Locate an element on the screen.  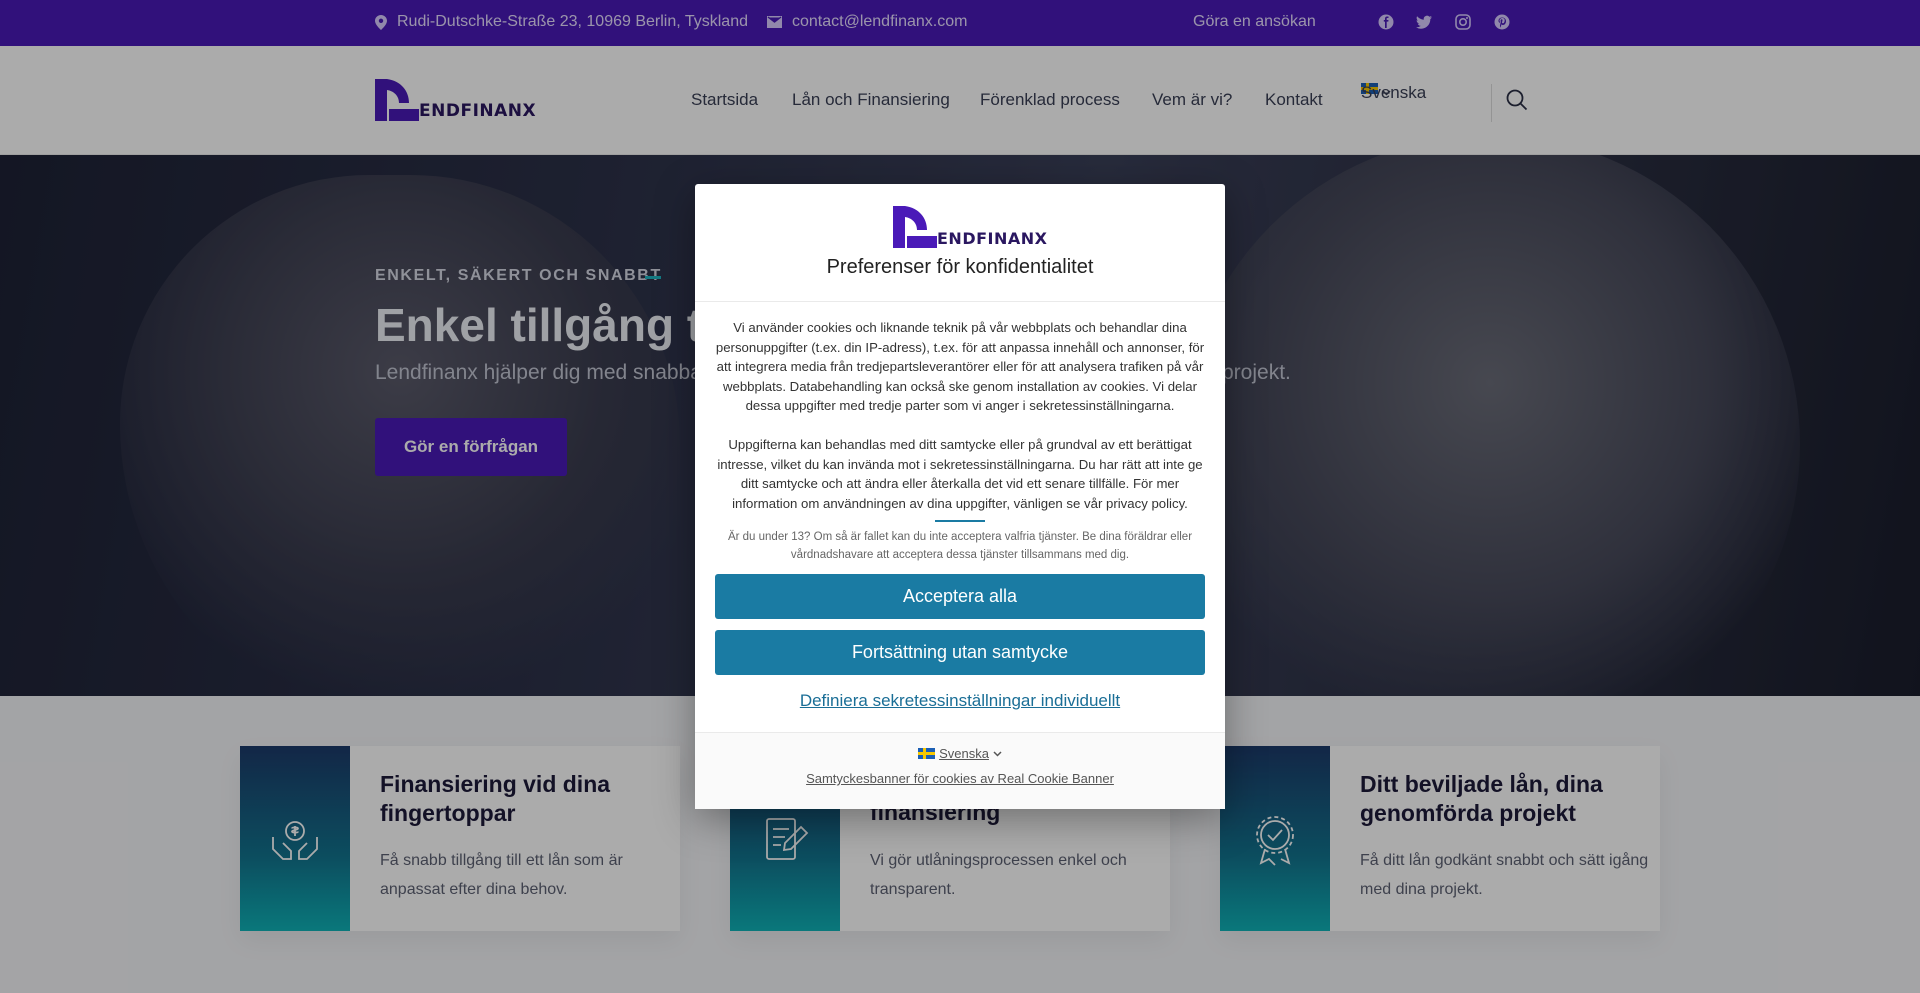
chevron-down-icon is located at coordinates (997, 753).